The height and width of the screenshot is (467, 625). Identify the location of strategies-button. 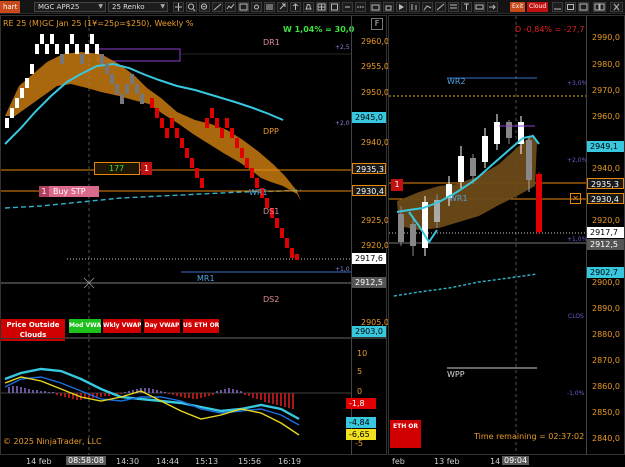
(243, 7).